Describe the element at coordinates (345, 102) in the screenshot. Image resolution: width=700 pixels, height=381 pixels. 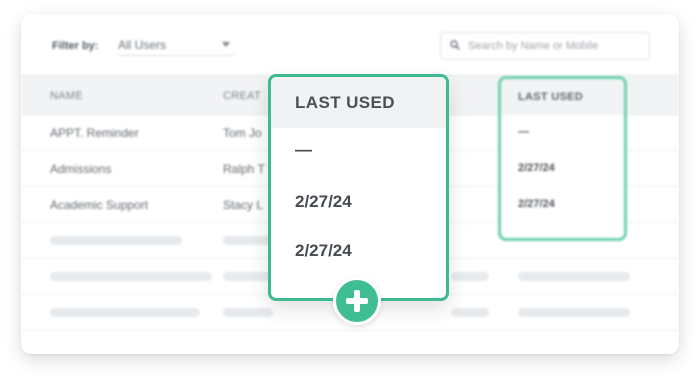
I see `callout-title: LAST USED` at that location.